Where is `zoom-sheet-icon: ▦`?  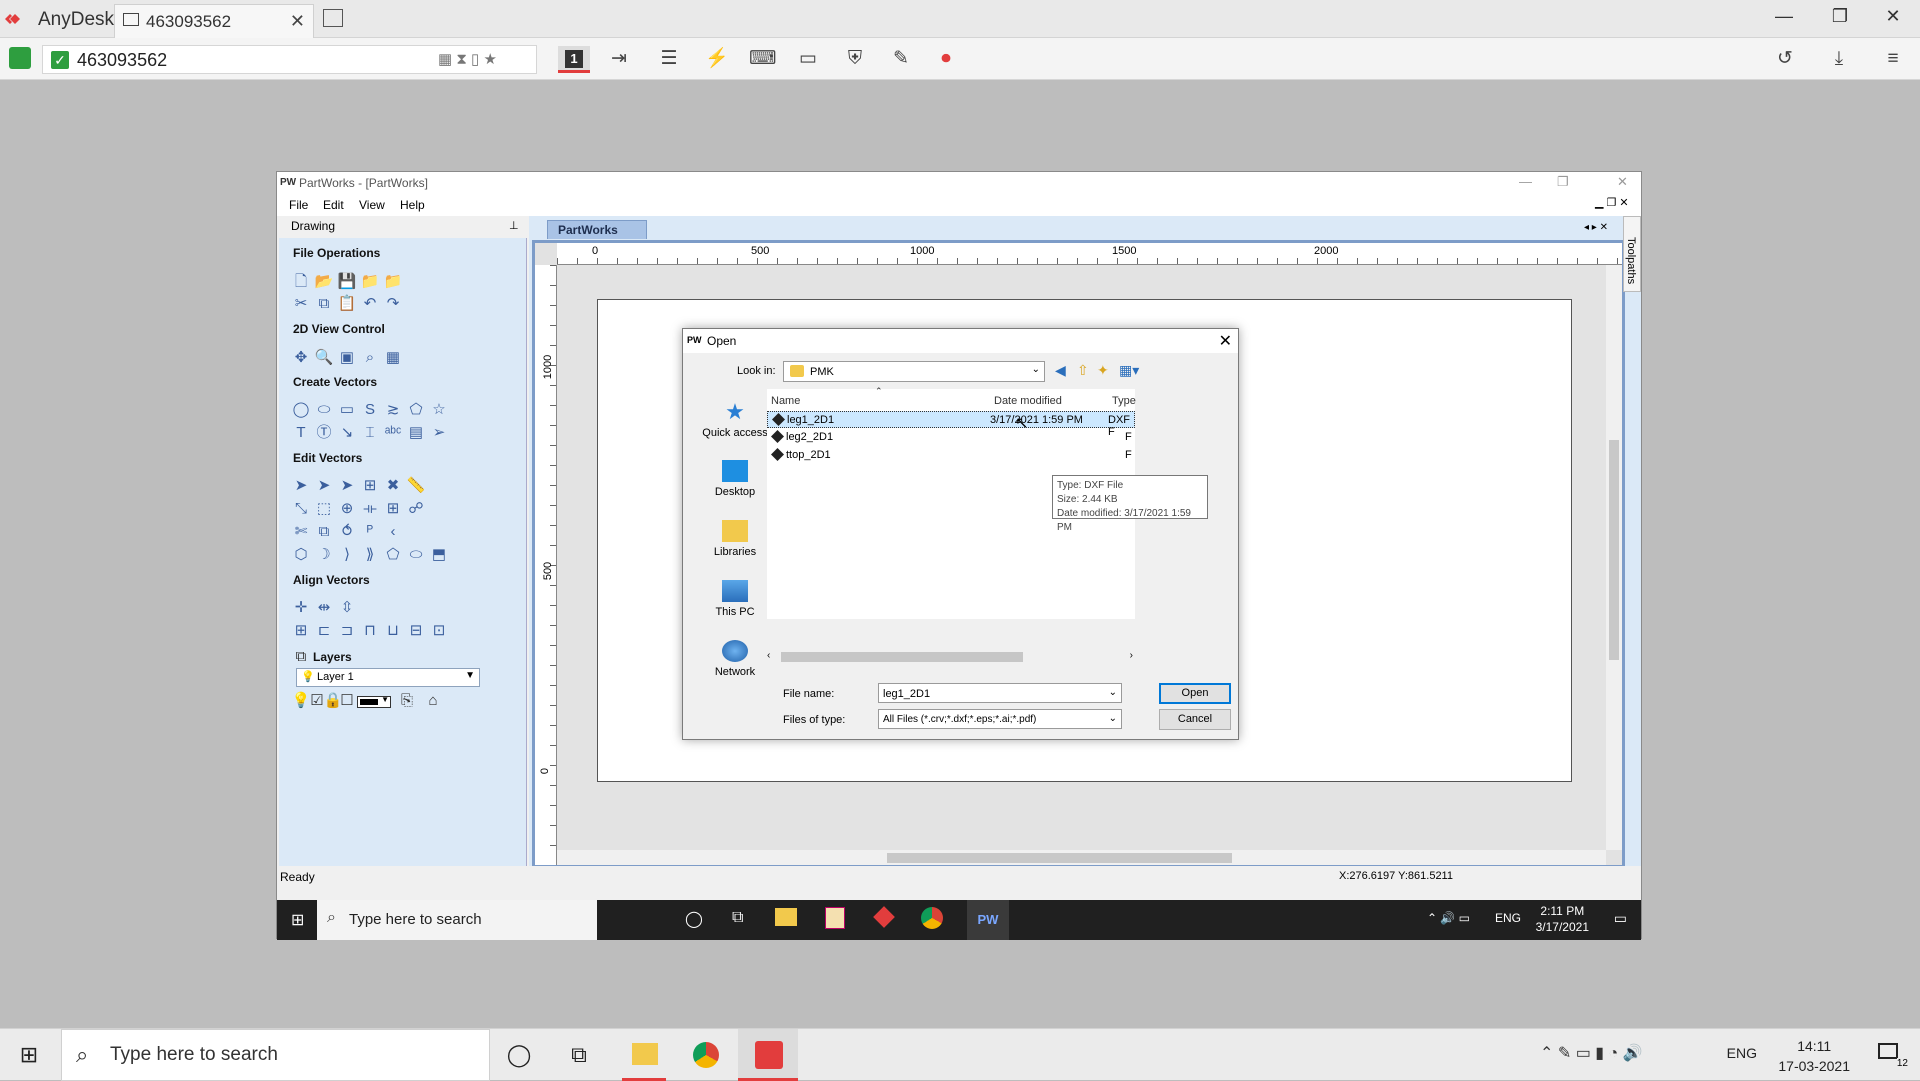 zoom-sheet-icon: ▦ is located at coordinates (393, 358).